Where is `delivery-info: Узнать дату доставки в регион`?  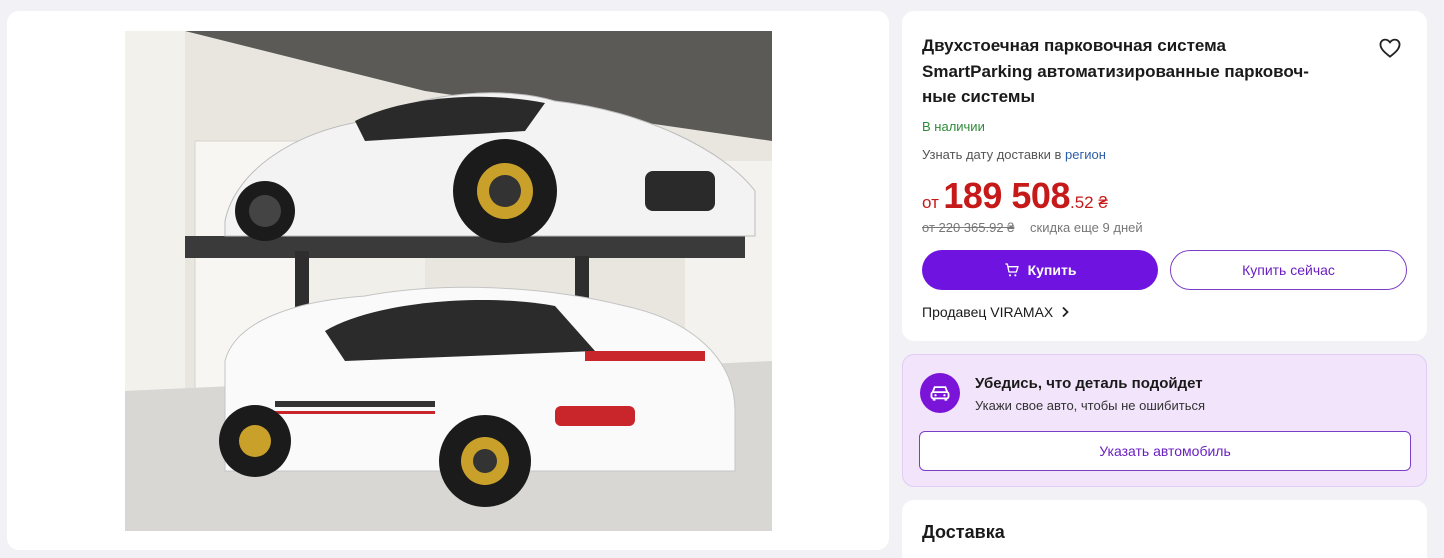
delivery-info: Узнать дату доставки в регион is located at coordinates (1014, 154).